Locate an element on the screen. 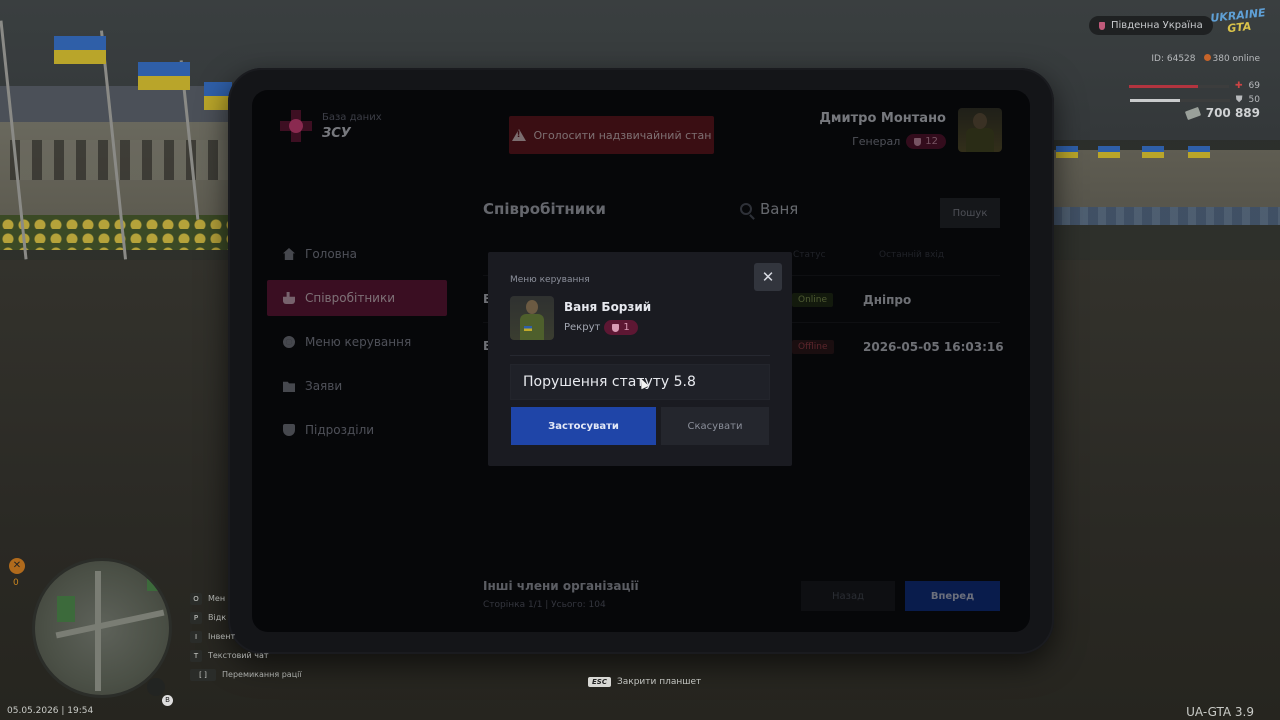  key: P is located at coordinates (196, 617).